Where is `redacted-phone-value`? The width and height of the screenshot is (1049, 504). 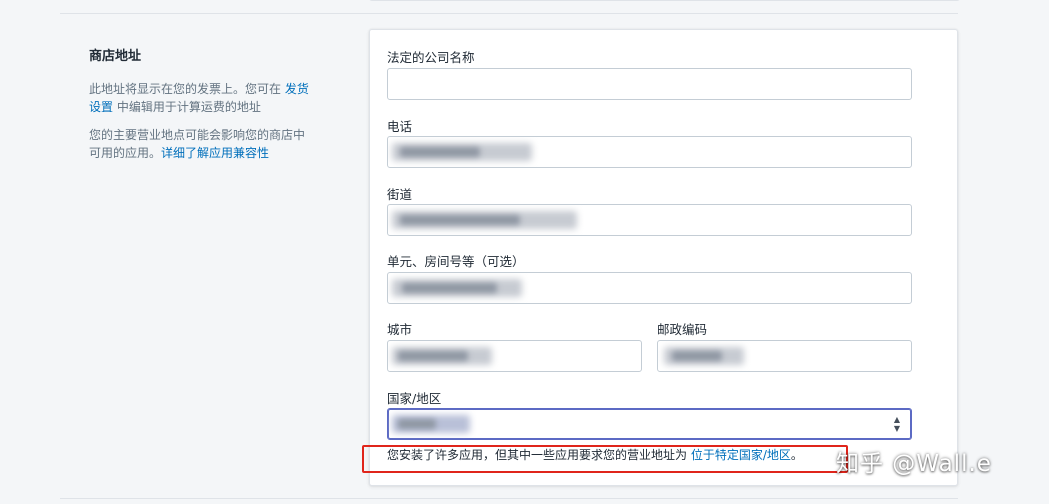 redacted-phone-value is located at coordinates (440, 152).